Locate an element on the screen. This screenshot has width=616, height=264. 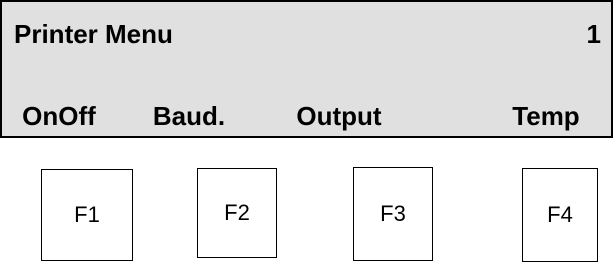
f2-button-label: F2 is located at coordinates (237, 212).